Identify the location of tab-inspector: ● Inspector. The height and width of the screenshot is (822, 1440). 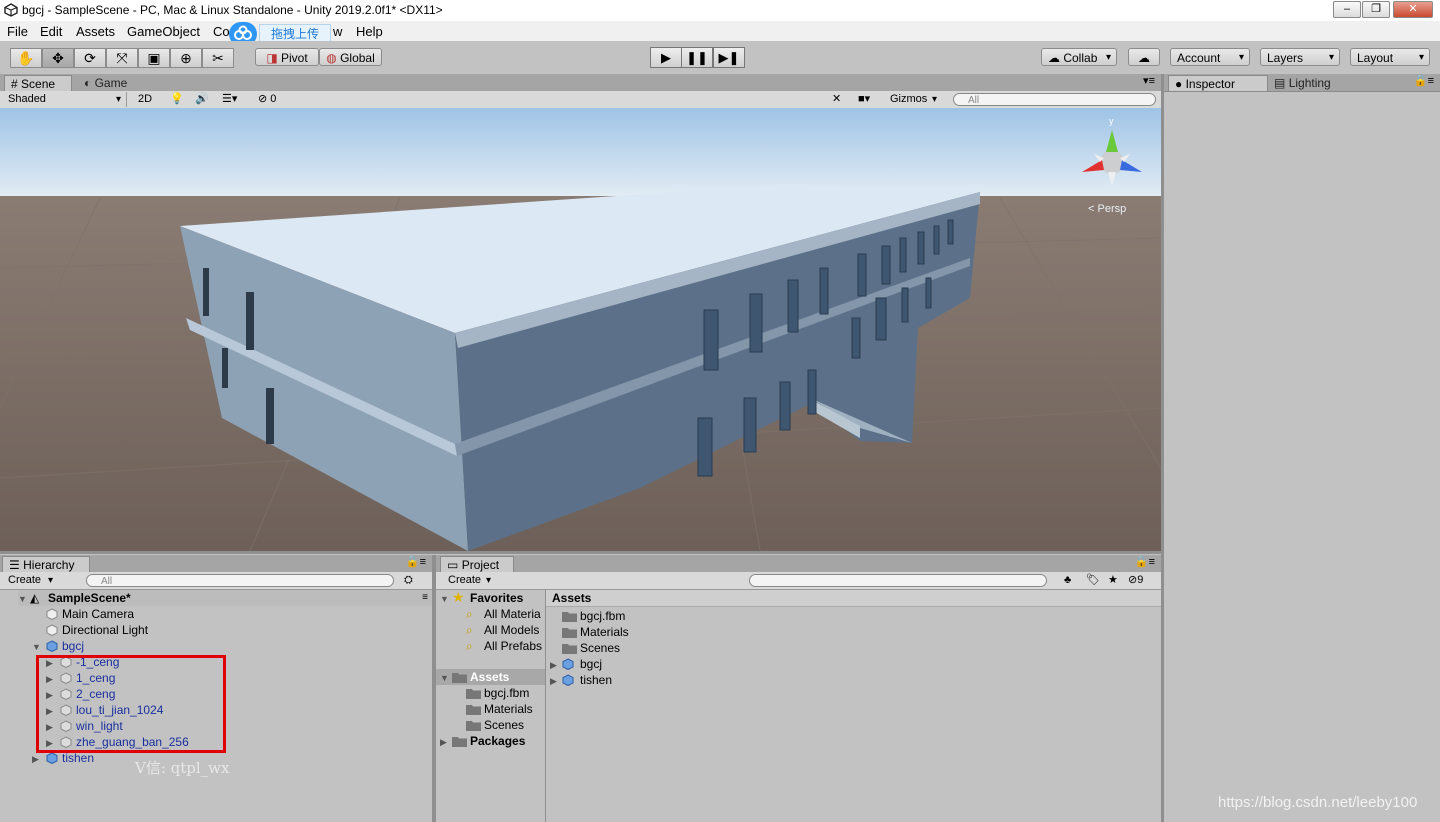
(1218, 83).